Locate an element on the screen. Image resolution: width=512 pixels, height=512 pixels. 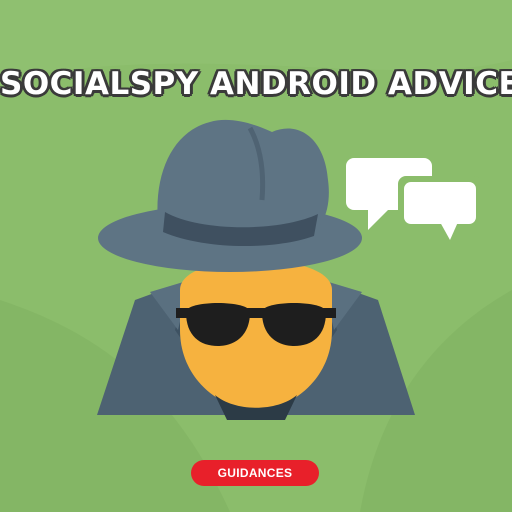
chat-bubble-icon is located at coordinates (440, 208).